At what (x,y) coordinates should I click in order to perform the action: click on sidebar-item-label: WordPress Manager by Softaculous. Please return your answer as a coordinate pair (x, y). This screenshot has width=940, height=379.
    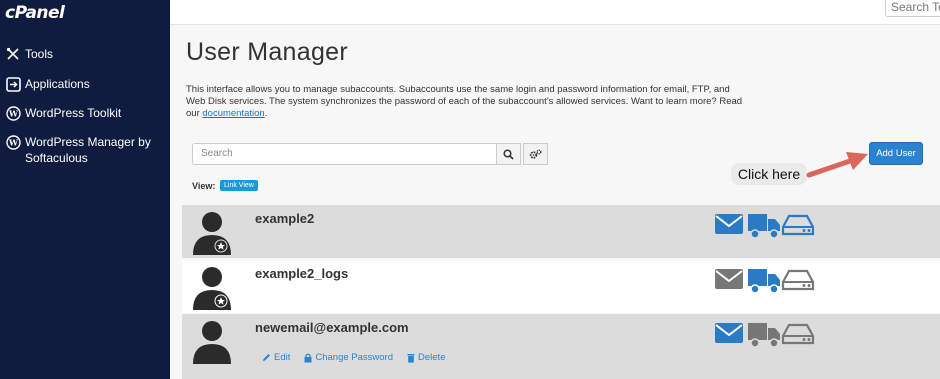
    Looking at the image, I should click on (88, 150).